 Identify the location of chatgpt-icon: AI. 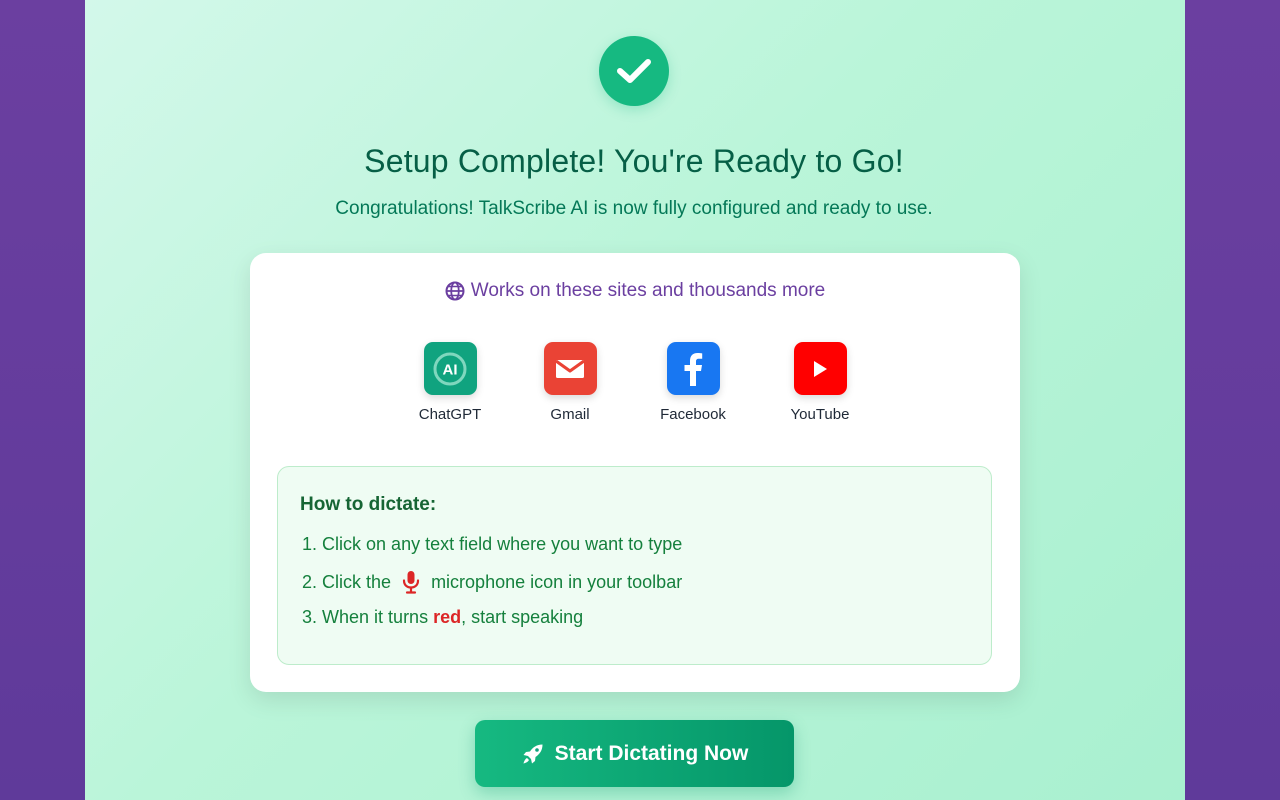
(450, 368).